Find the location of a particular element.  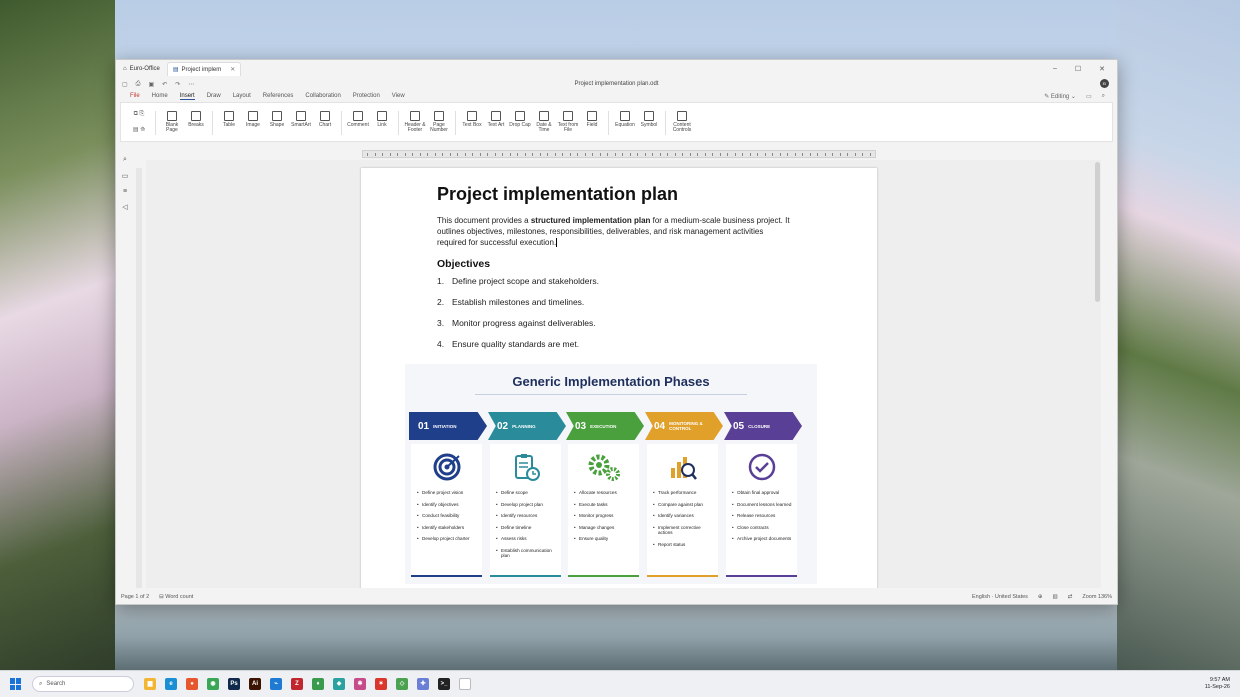

search-placeholder: Search is located at coordinates (56, 684).